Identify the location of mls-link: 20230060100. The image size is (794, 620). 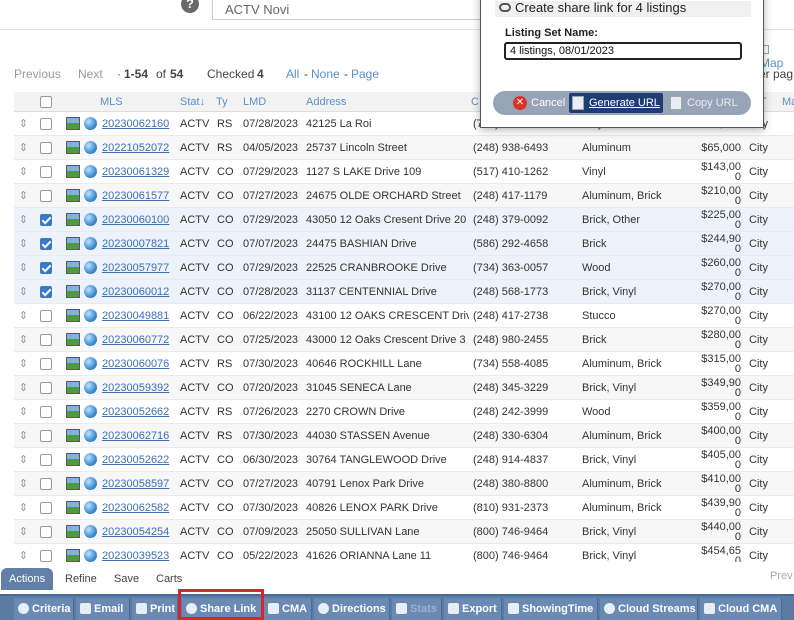
(140, 220).